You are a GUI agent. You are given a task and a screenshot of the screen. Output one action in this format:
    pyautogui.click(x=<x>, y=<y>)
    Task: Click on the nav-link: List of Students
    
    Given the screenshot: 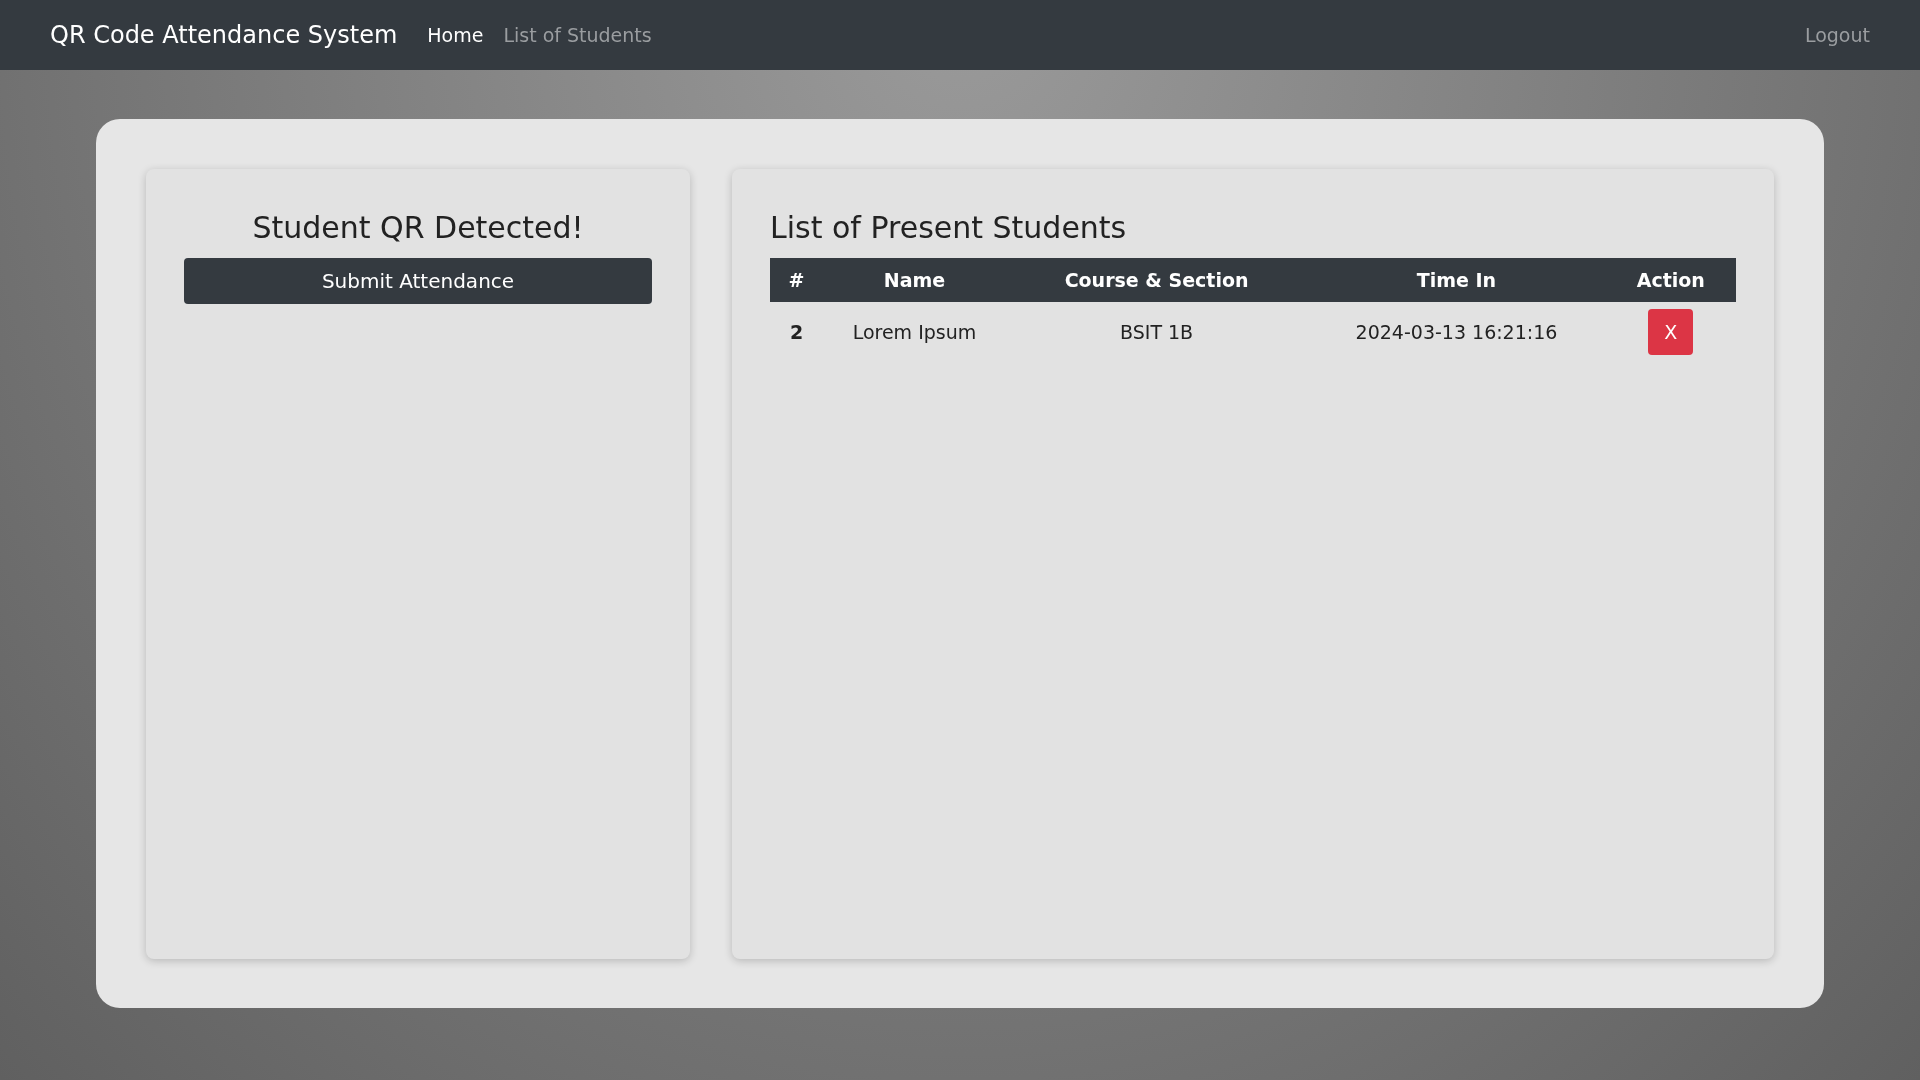 What is the action you would take?
    pyautogui.click(x=577, y=35)
    